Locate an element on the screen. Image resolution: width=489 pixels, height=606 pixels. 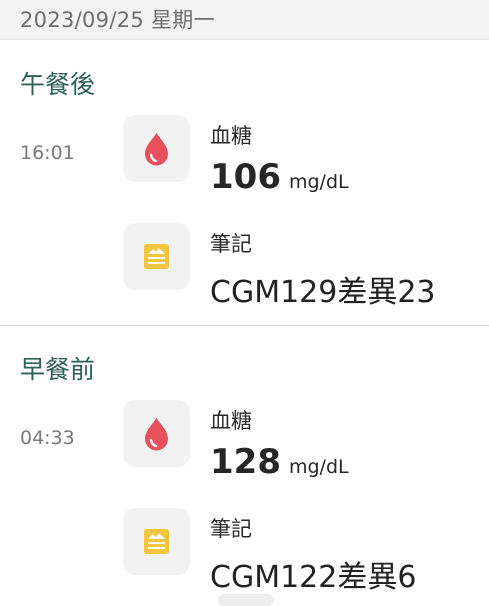
meal-period-title: 午餐後 is located at coordinates (58, 84).